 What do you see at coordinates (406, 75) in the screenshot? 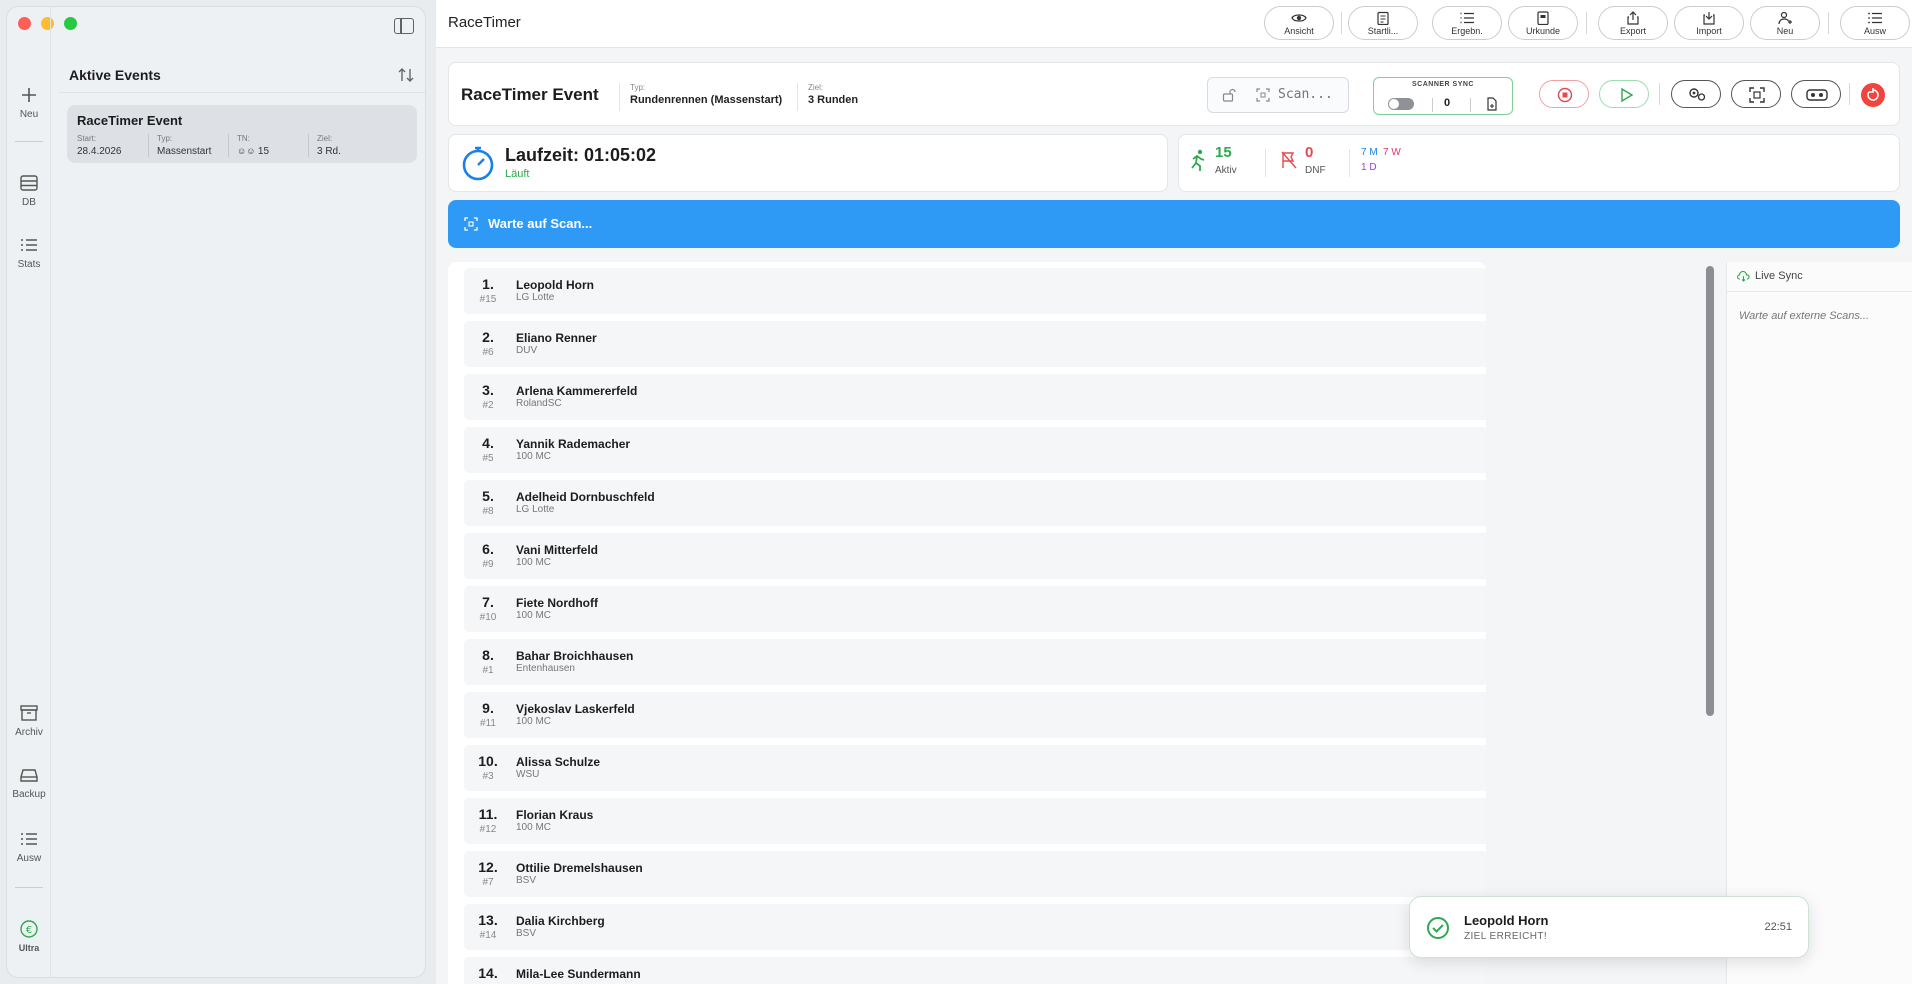
I see `sort-icon` at bounding box center [406, 75].